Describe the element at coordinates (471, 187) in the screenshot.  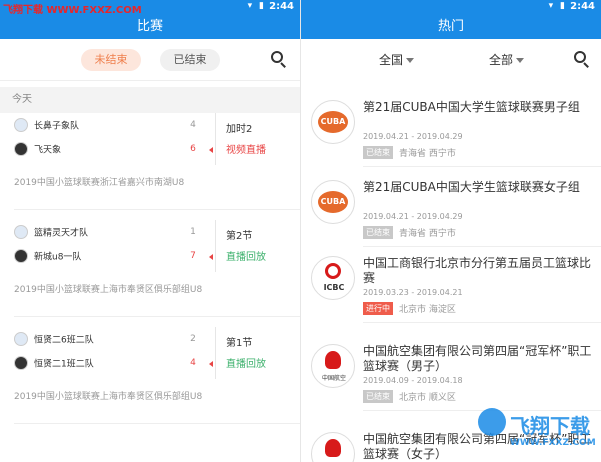
I see `event-title: 第21届CUBA中国大学生篮球联赛女子组` at that location.